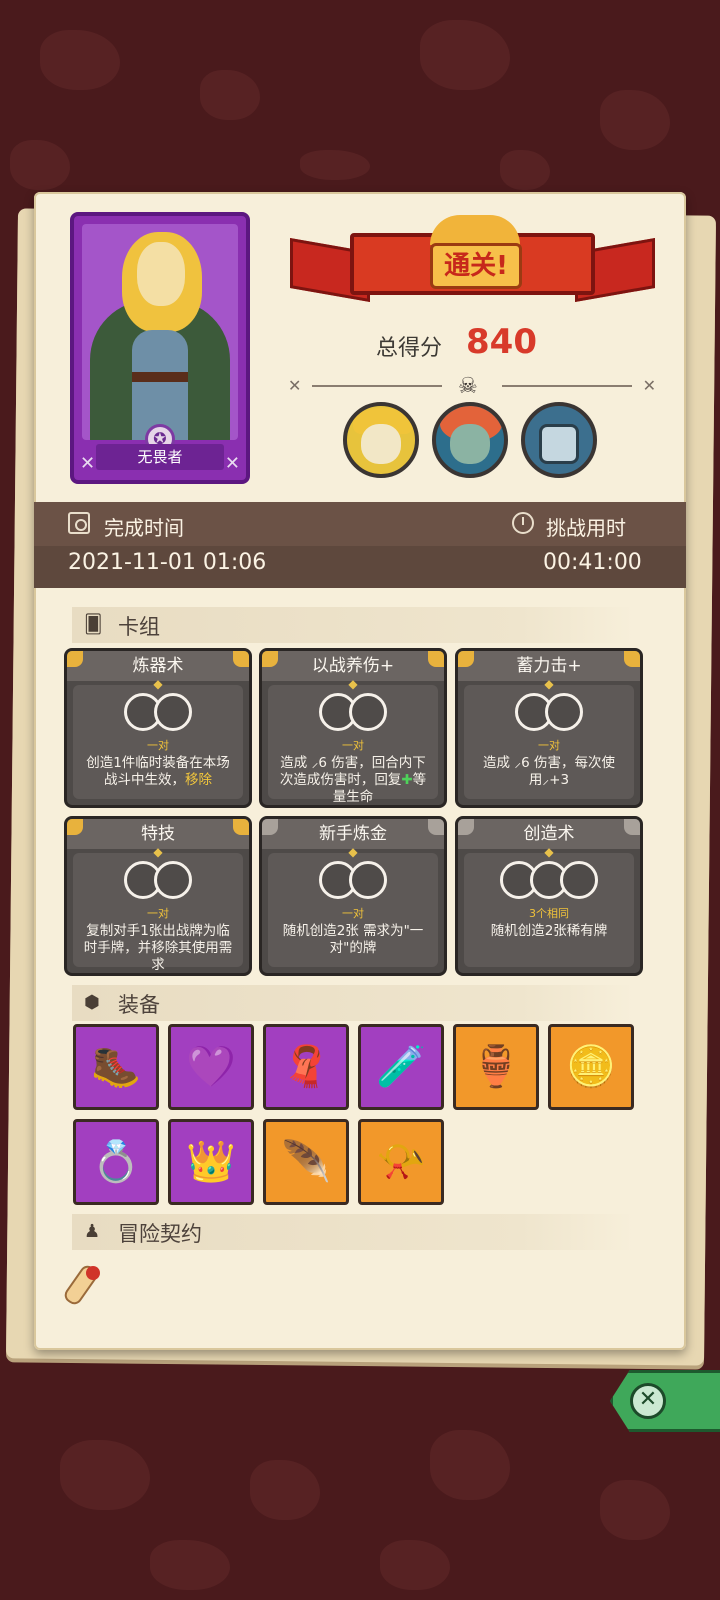  Describe the element at coordinates (167, 562) in the screenshot. I see `completion-time-value: 2021-11-01 01:06` at that location.